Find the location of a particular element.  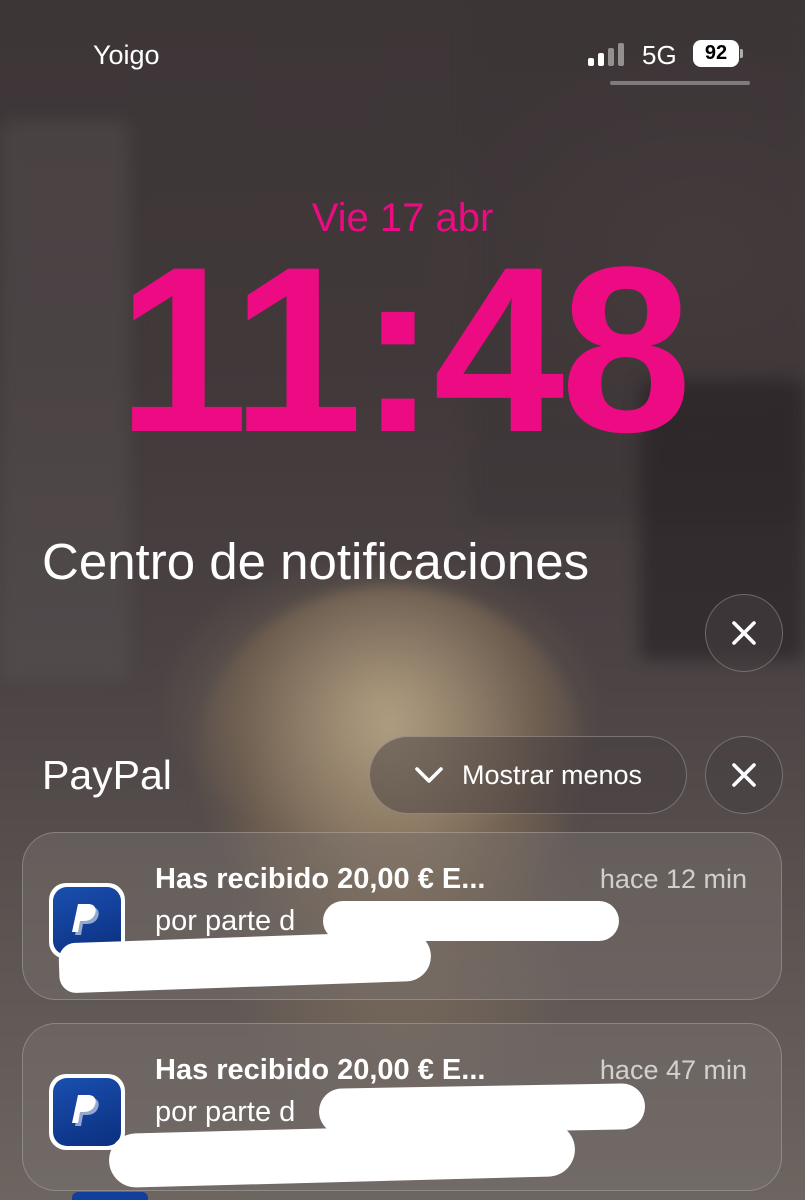

clear-group-button is located at coordinates (744, 775).